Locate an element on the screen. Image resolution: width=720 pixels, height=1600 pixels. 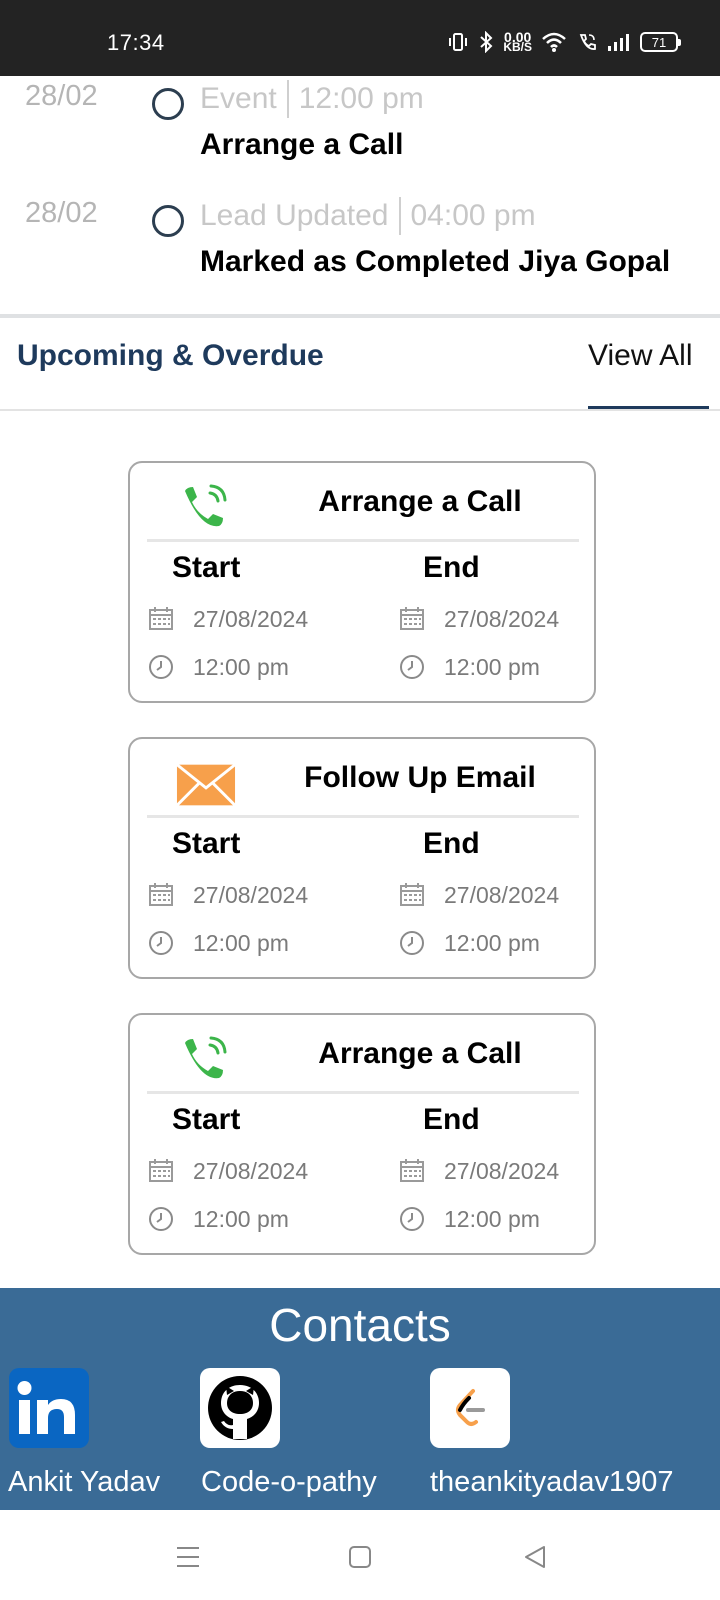
timeline-type: Event is located at coordinates (238, 98).